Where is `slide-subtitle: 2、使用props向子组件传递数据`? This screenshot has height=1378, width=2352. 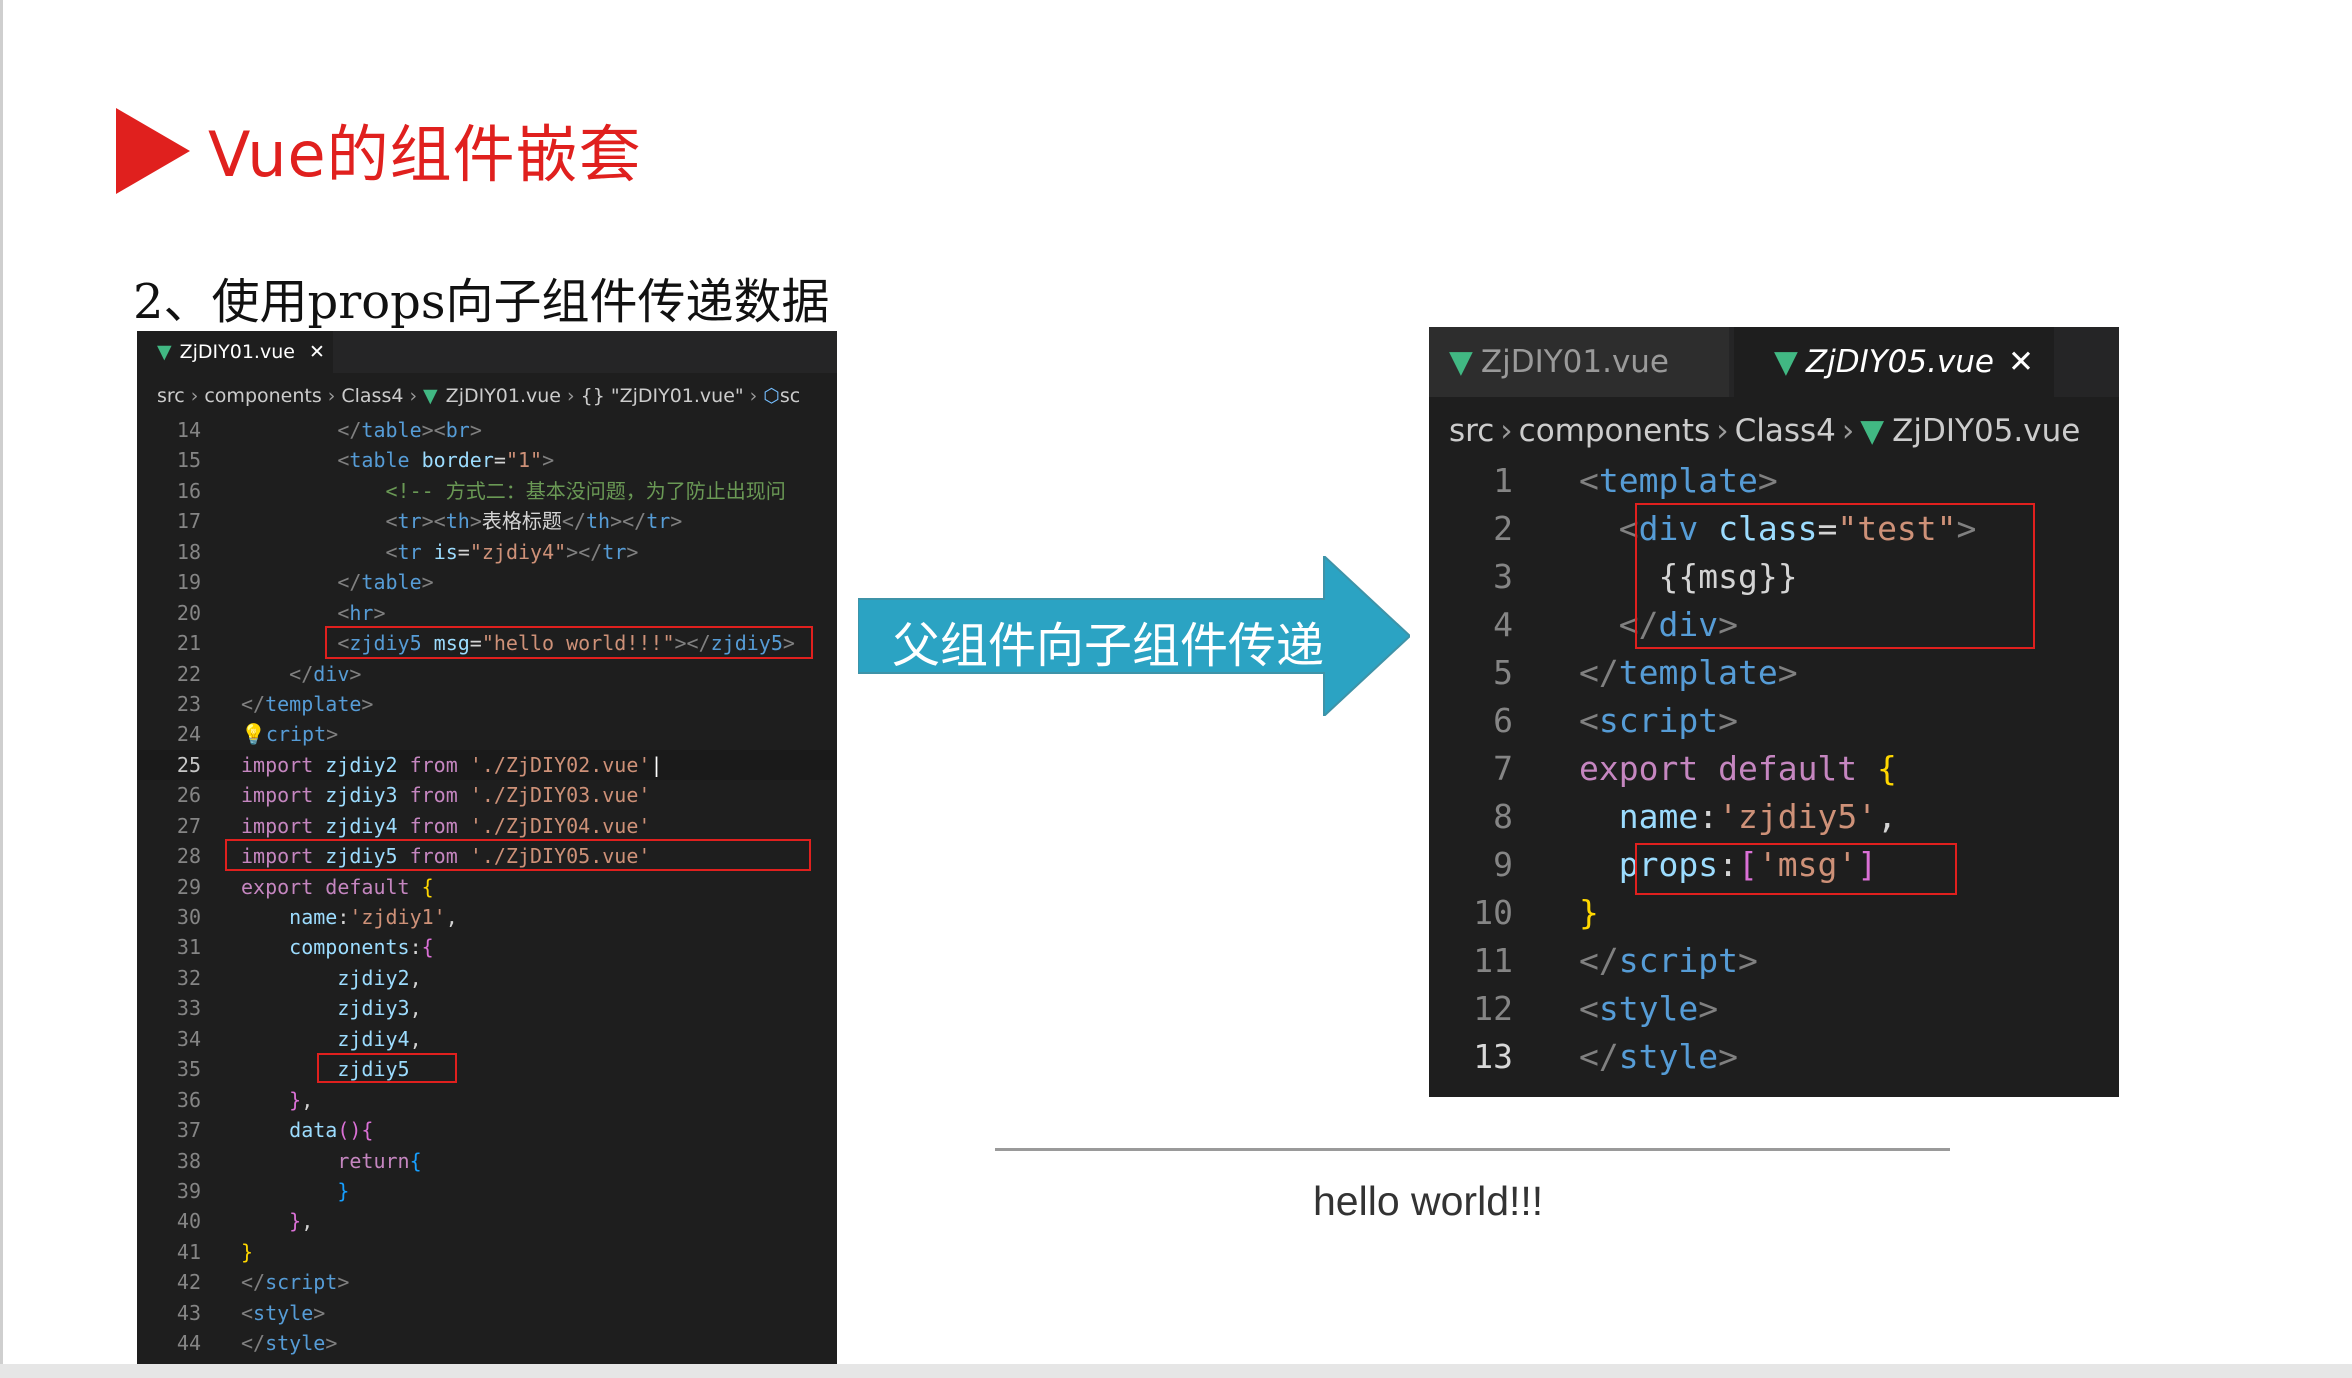 slide-subtitle: 2、使用props向子组件传递数据 is located at coordinates (481, 302).